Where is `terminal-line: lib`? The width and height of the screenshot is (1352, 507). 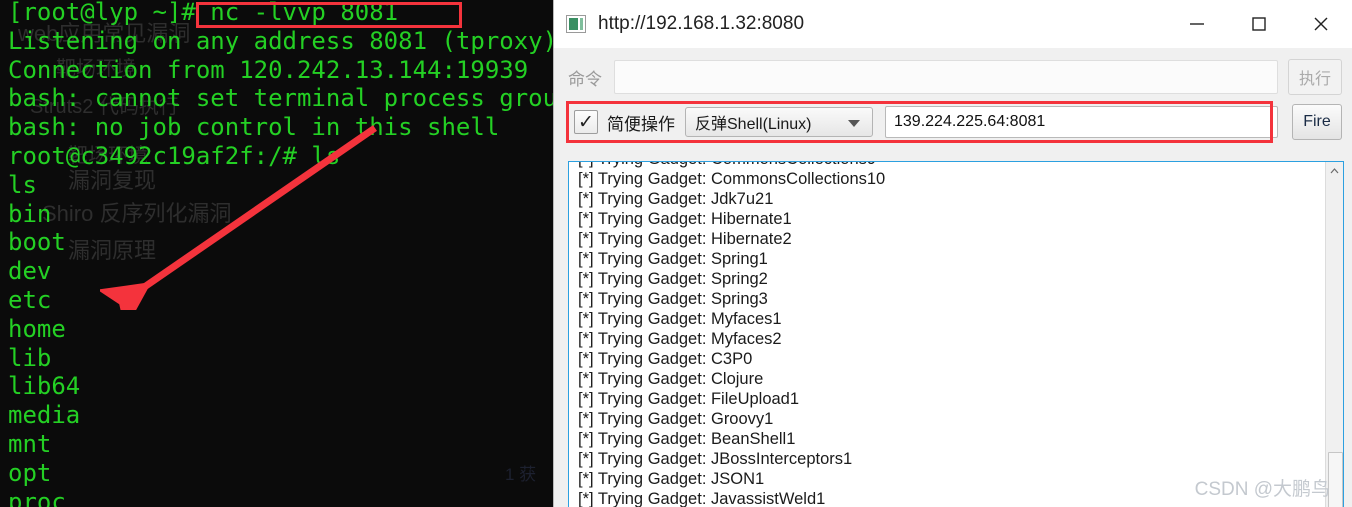 terminal-line: lib is located at coordinates (30, 357).